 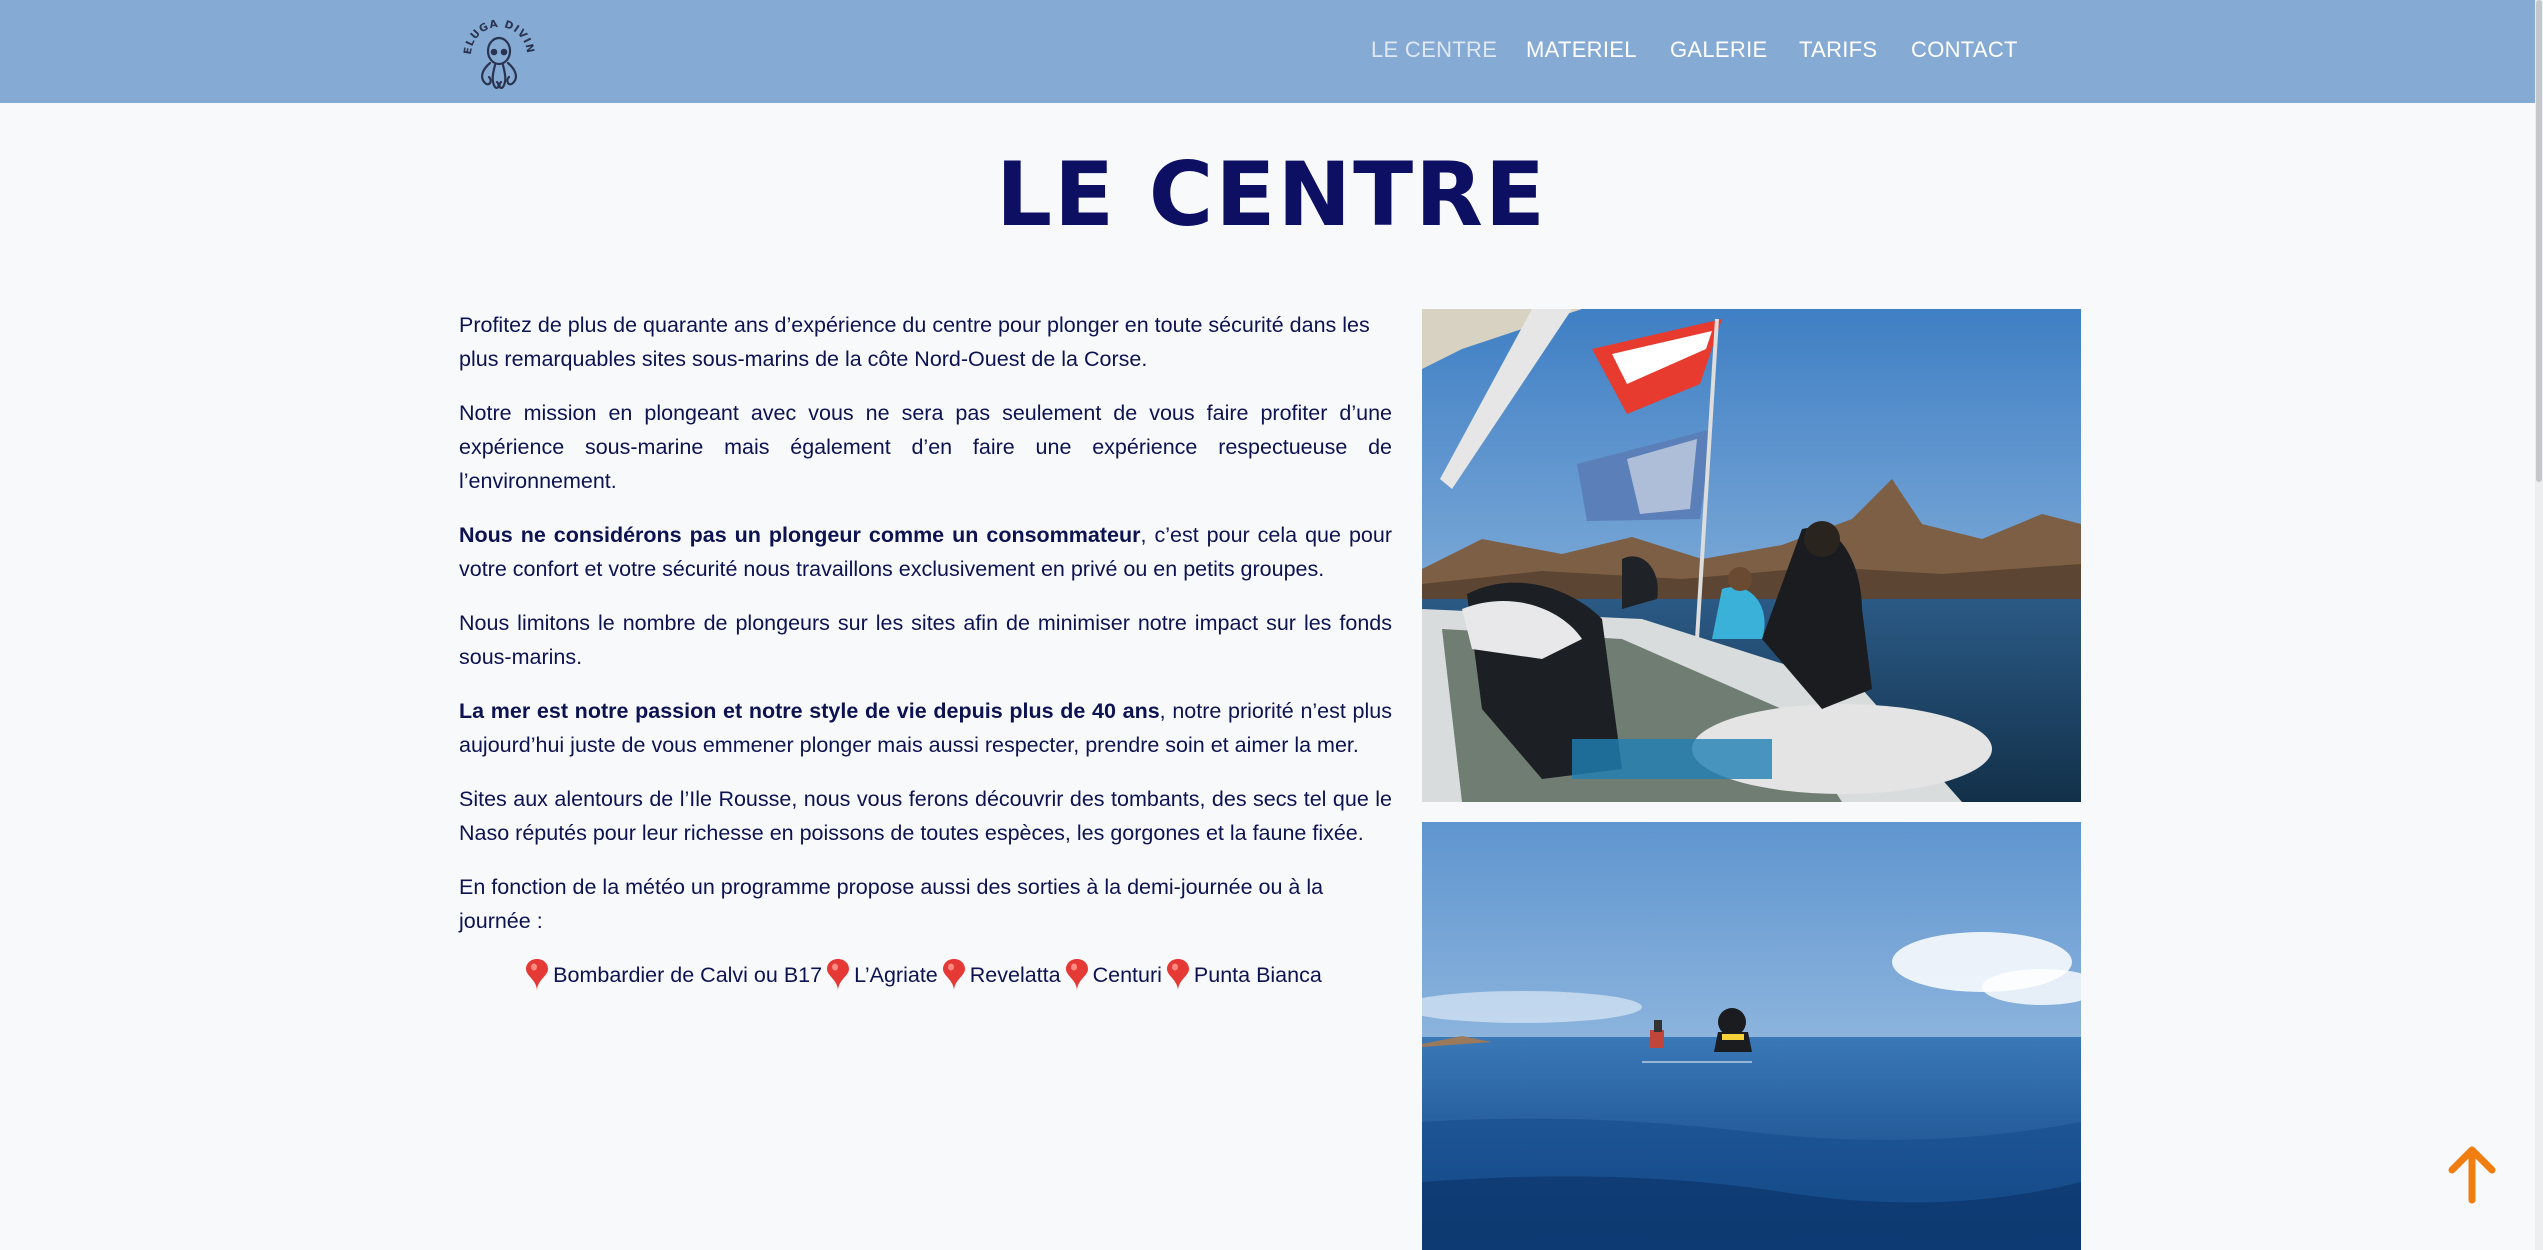 I want to click on back-to-top-button, so click(x=2472, y=1174).